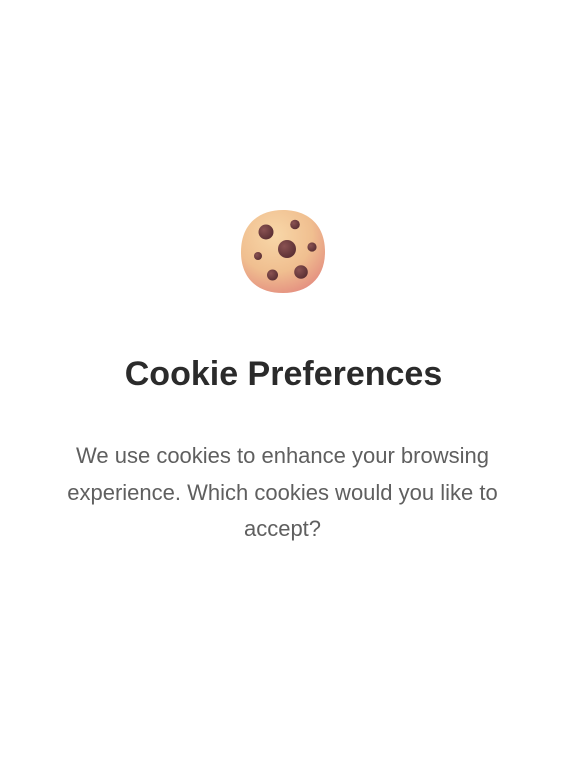 Image resolution: width=563 pixels, height=771 pixels. I want to click on cookie-icon, so click(283, 251).